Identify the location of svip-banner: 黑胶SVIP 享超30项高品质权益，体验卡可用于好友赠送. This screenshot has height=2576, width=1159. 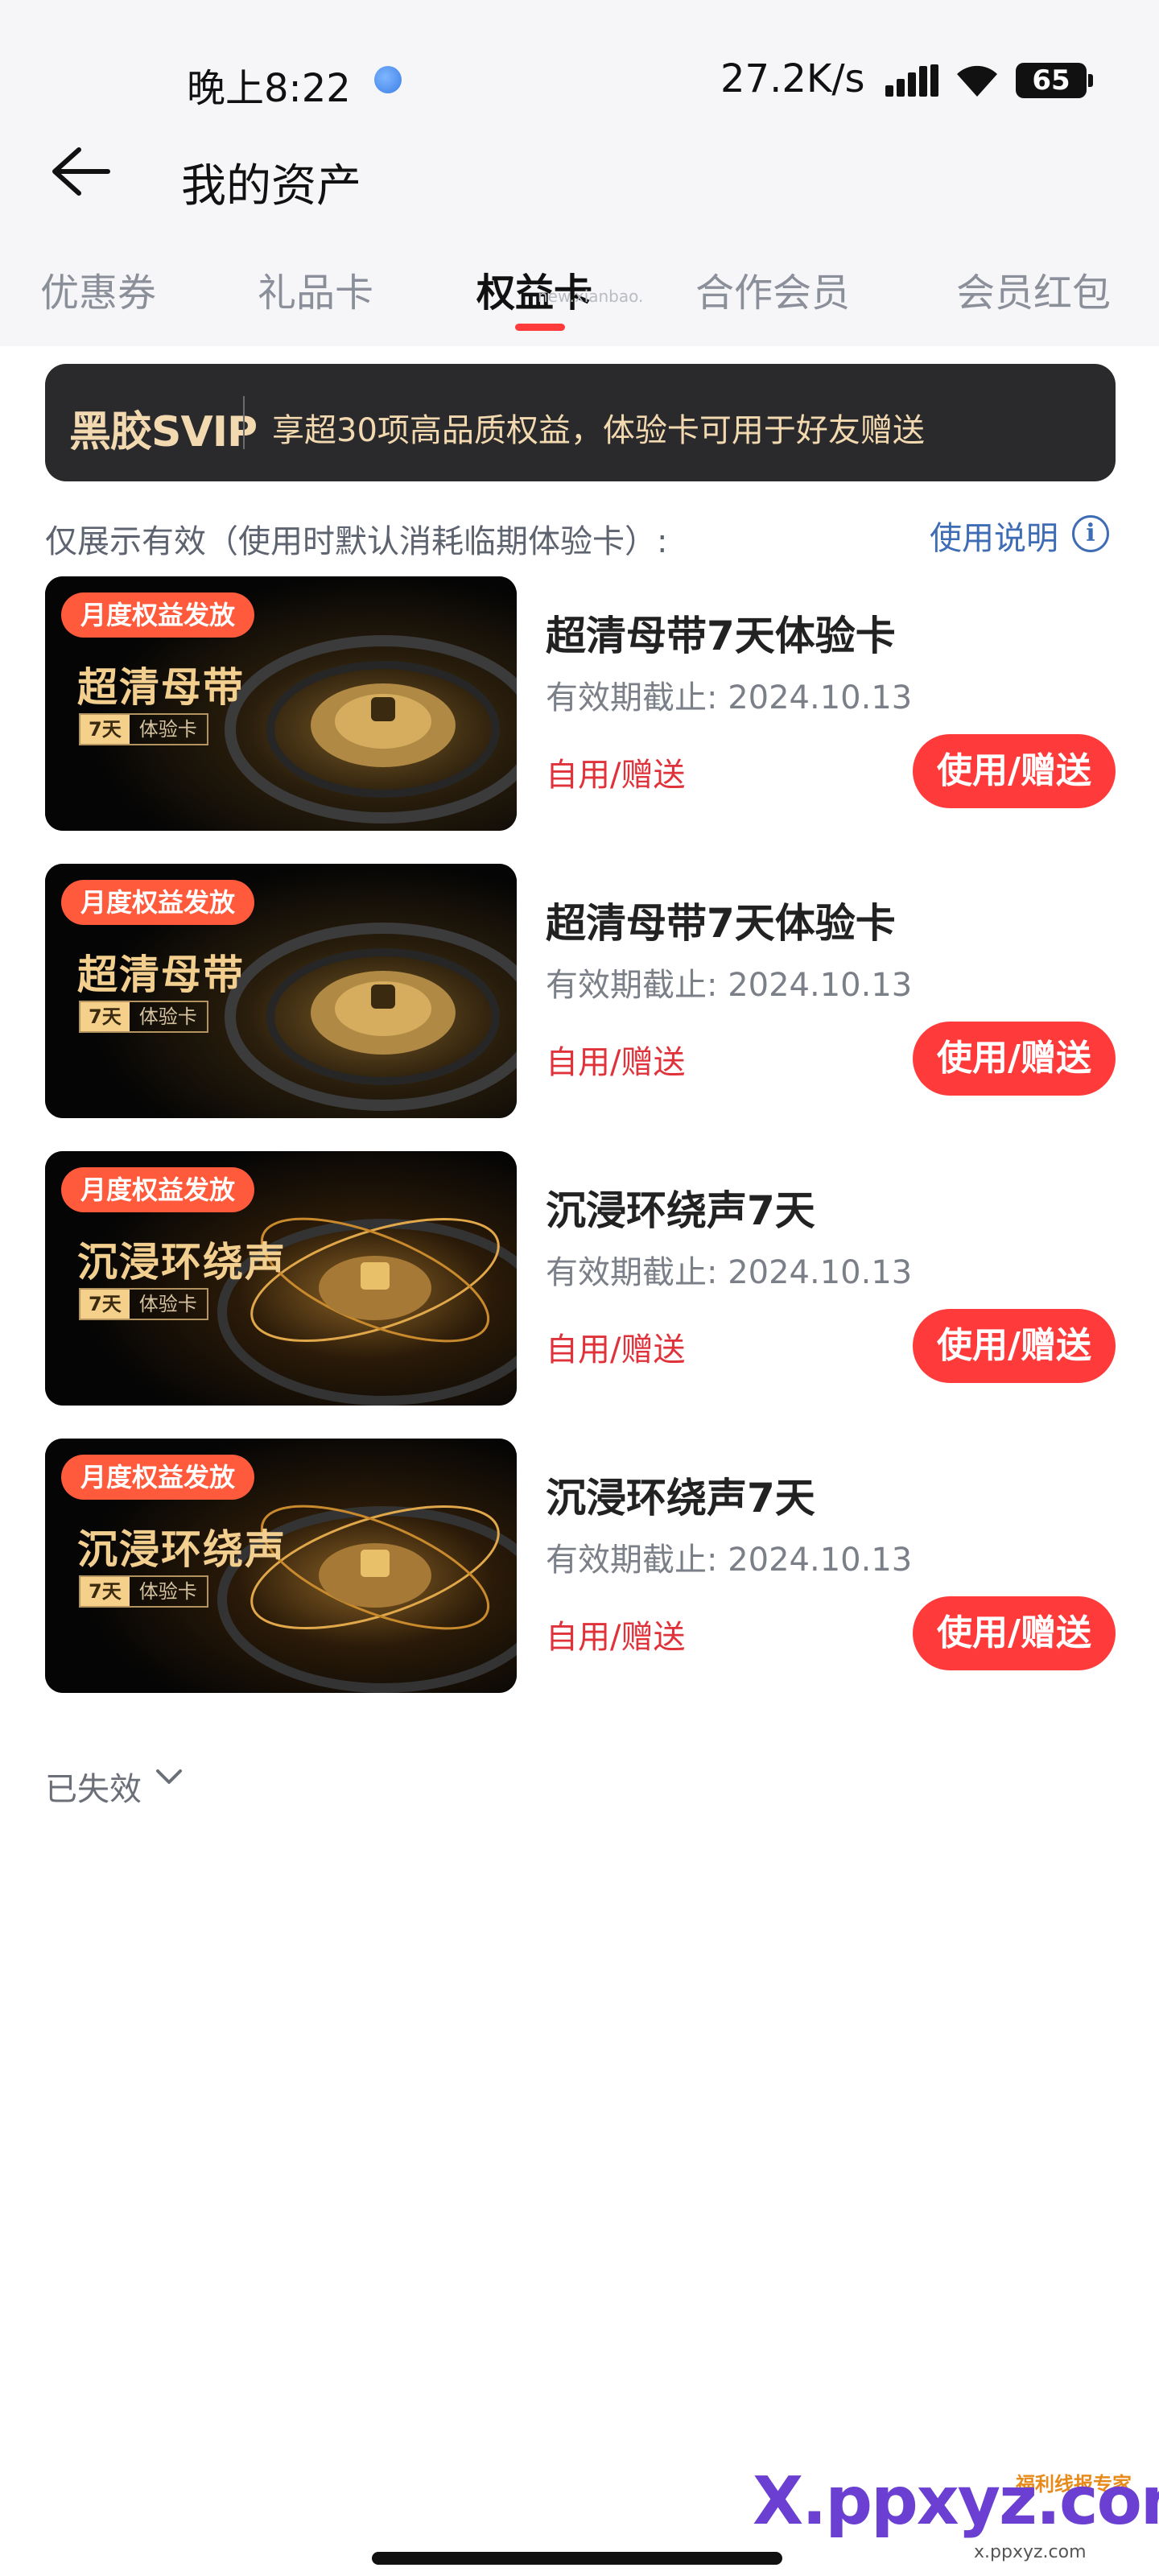
(580, 422).